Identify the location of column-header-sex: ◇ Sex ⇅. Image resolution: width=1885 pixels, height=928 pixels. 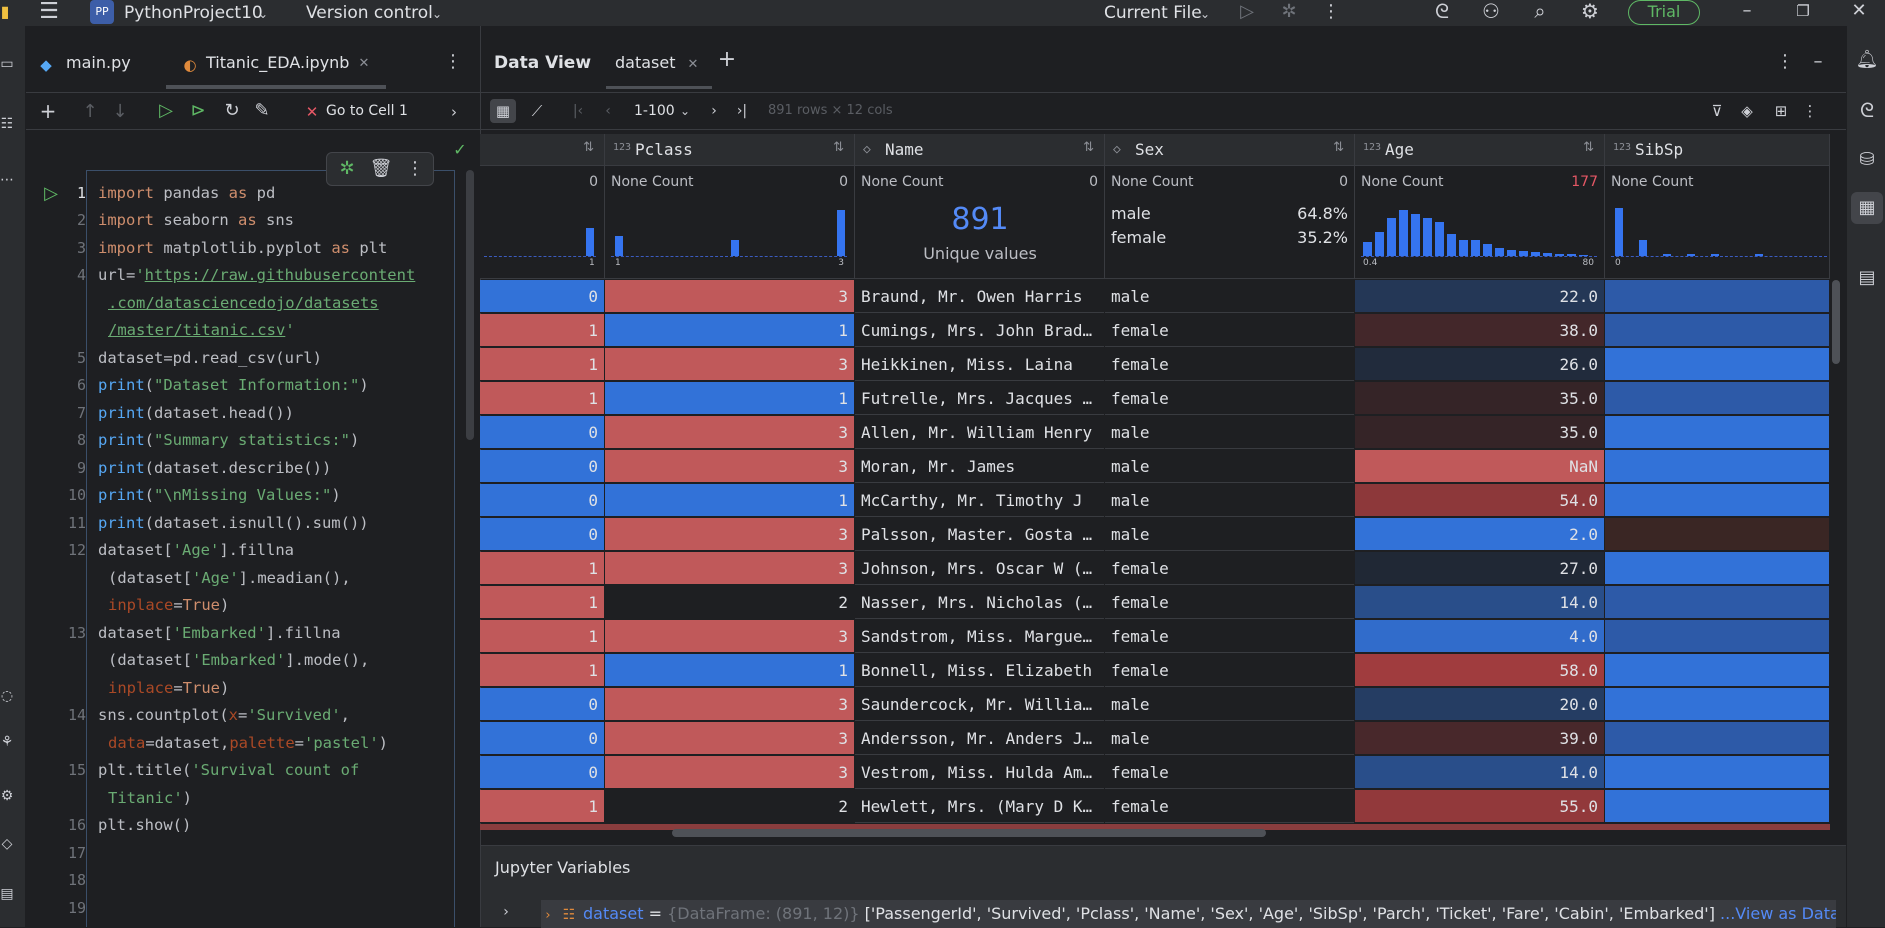
(1230, 150).